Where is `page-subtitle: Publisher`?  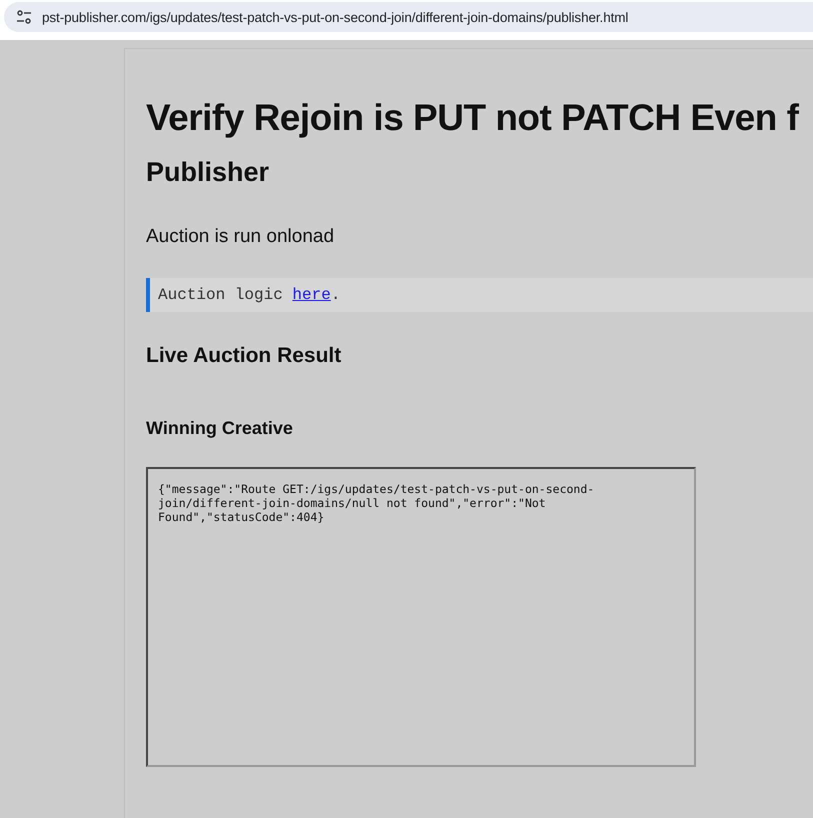
page-subtitle: Publisher is located at coordinates (208, 172).